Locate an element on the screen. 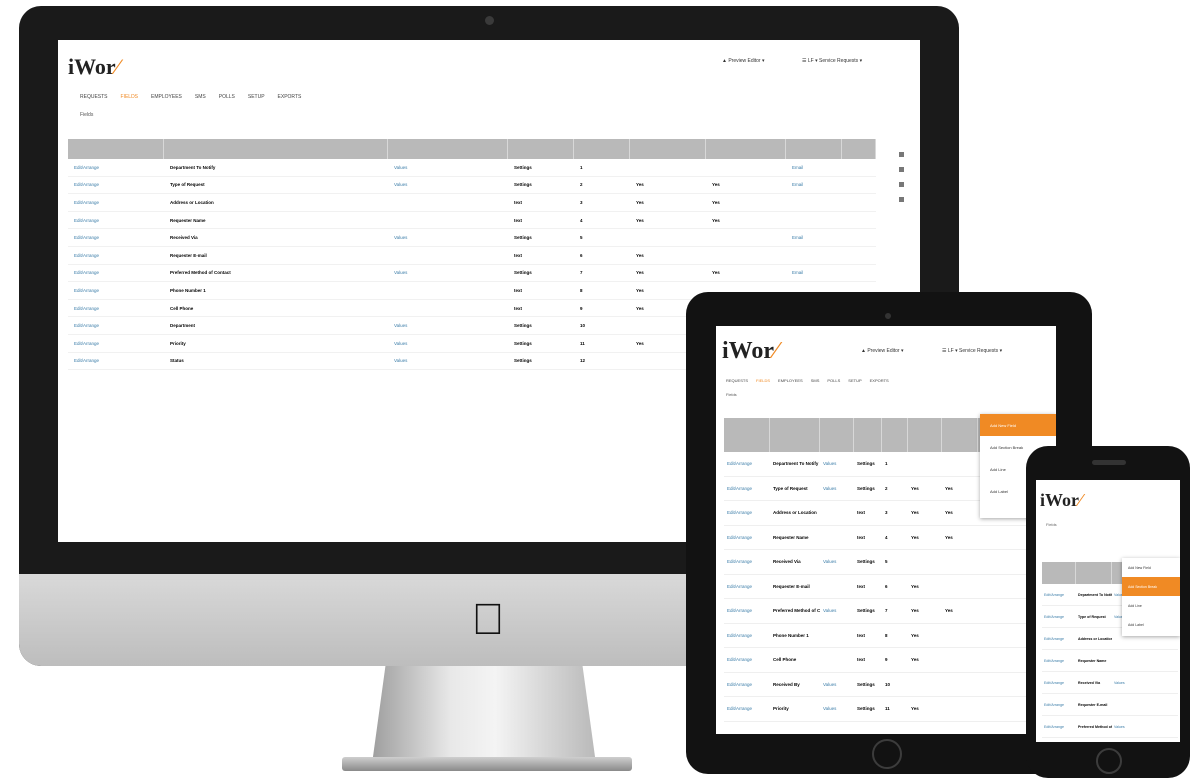  menu-item-add-section-break: Add Section Break is located at coordinates (1151, 586).